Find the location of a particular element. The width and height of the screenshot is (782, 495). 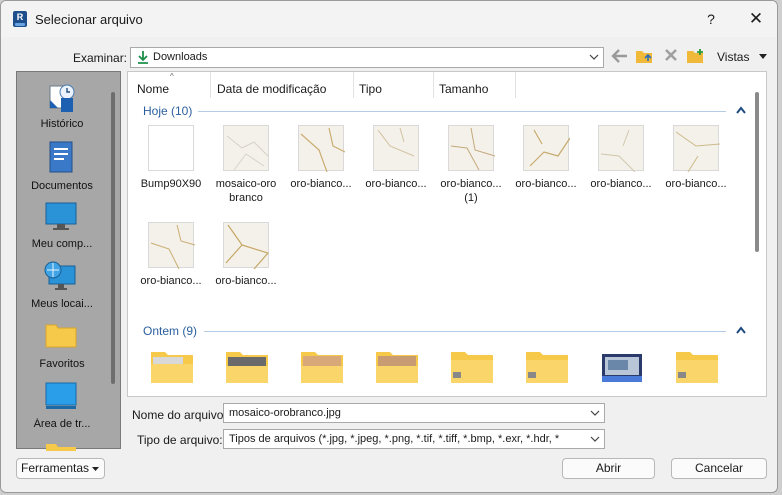

file-item-mosaico: mosaico-oro branco is located at coordinates (245, 165).